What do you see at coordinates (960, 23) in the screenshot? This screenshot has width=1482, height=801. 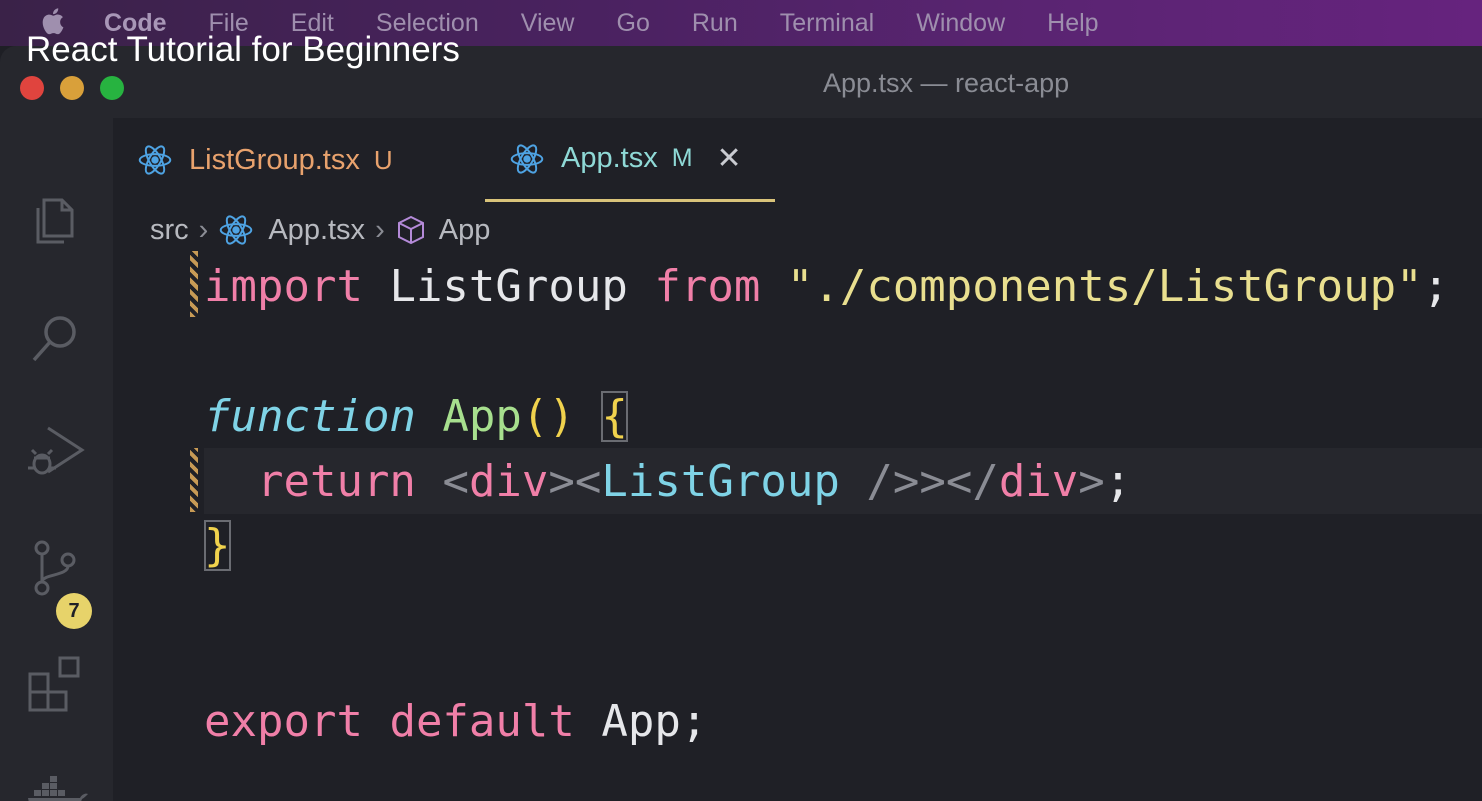 I see `menu-window: Window` at bounding box center [960, 23].